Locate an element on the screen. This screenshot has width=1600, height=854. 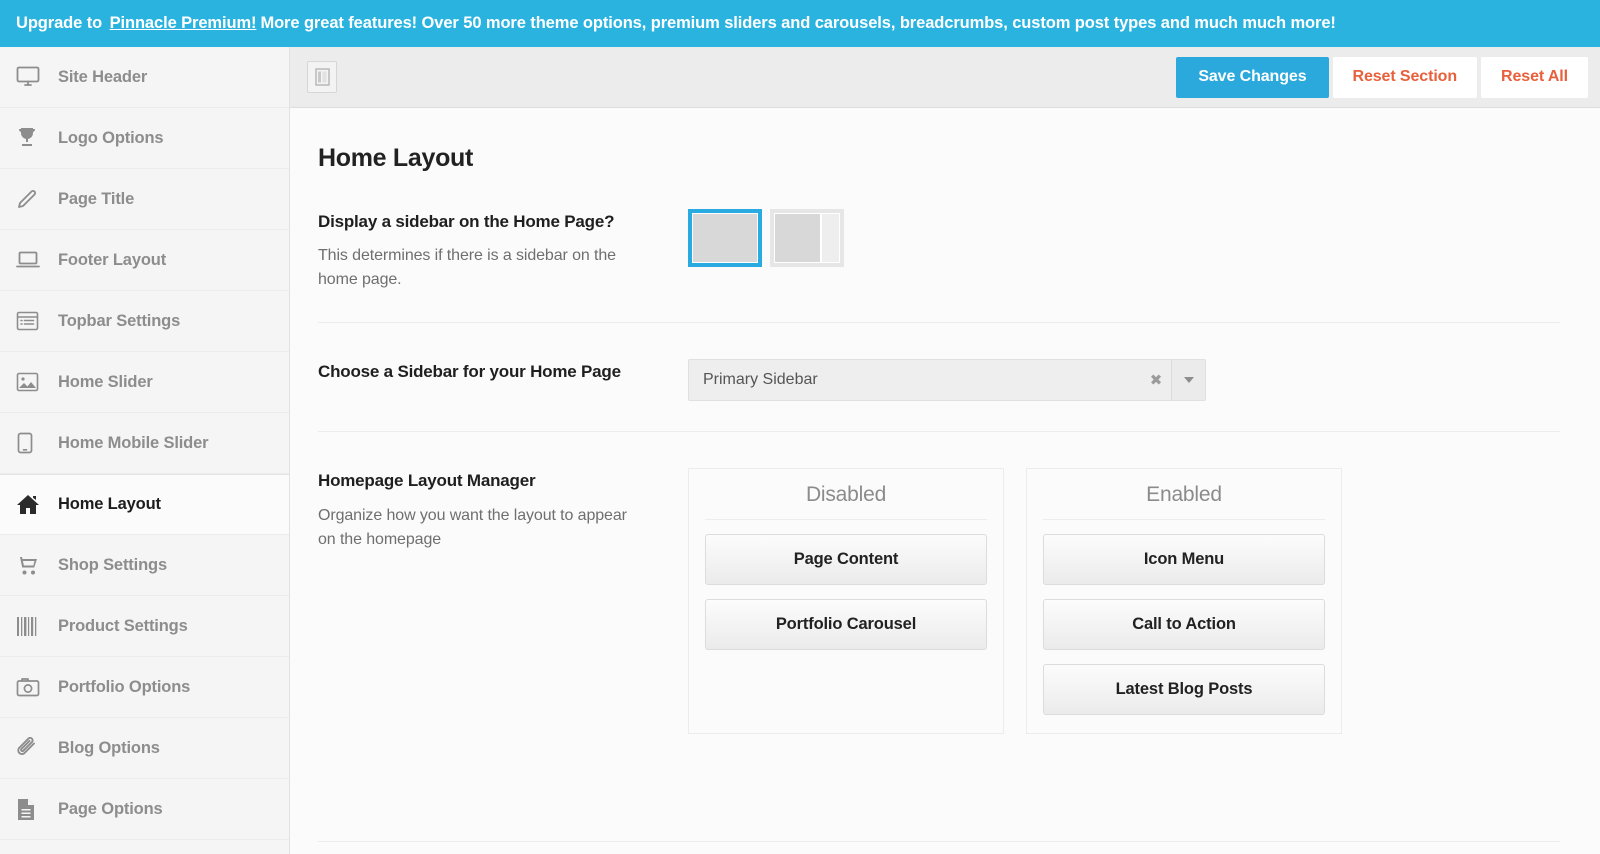
sidebar-item-page-options: Page Options is located at coordinates (144, 809).